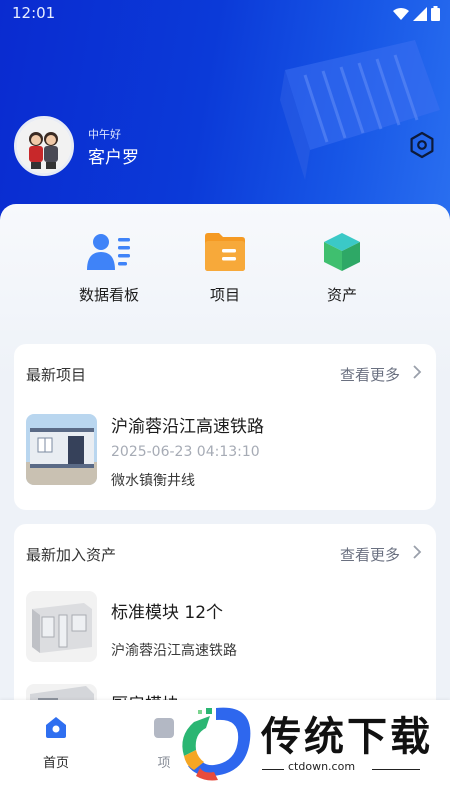 The image size is (450, 800). Describe the element at coordinates (216, 744) in the screenshot. I see `watermark-logo-icon` at that location.